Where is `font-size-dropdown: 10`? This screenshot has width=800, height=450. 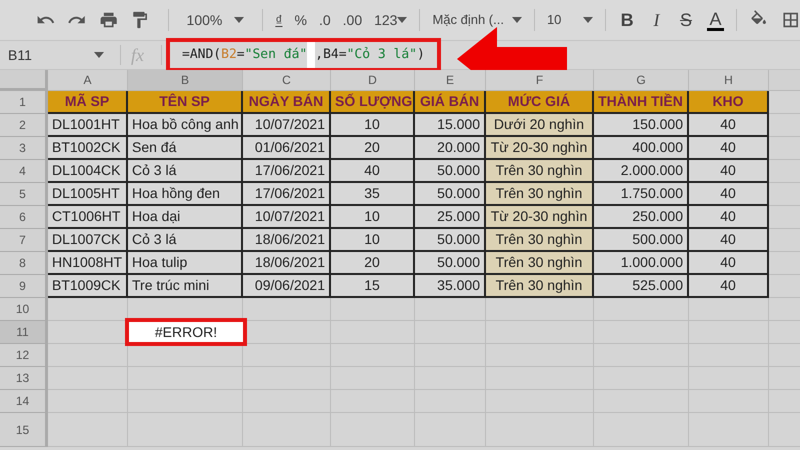
font-size-dropdown: 10 is located at coordinates (570, 20).